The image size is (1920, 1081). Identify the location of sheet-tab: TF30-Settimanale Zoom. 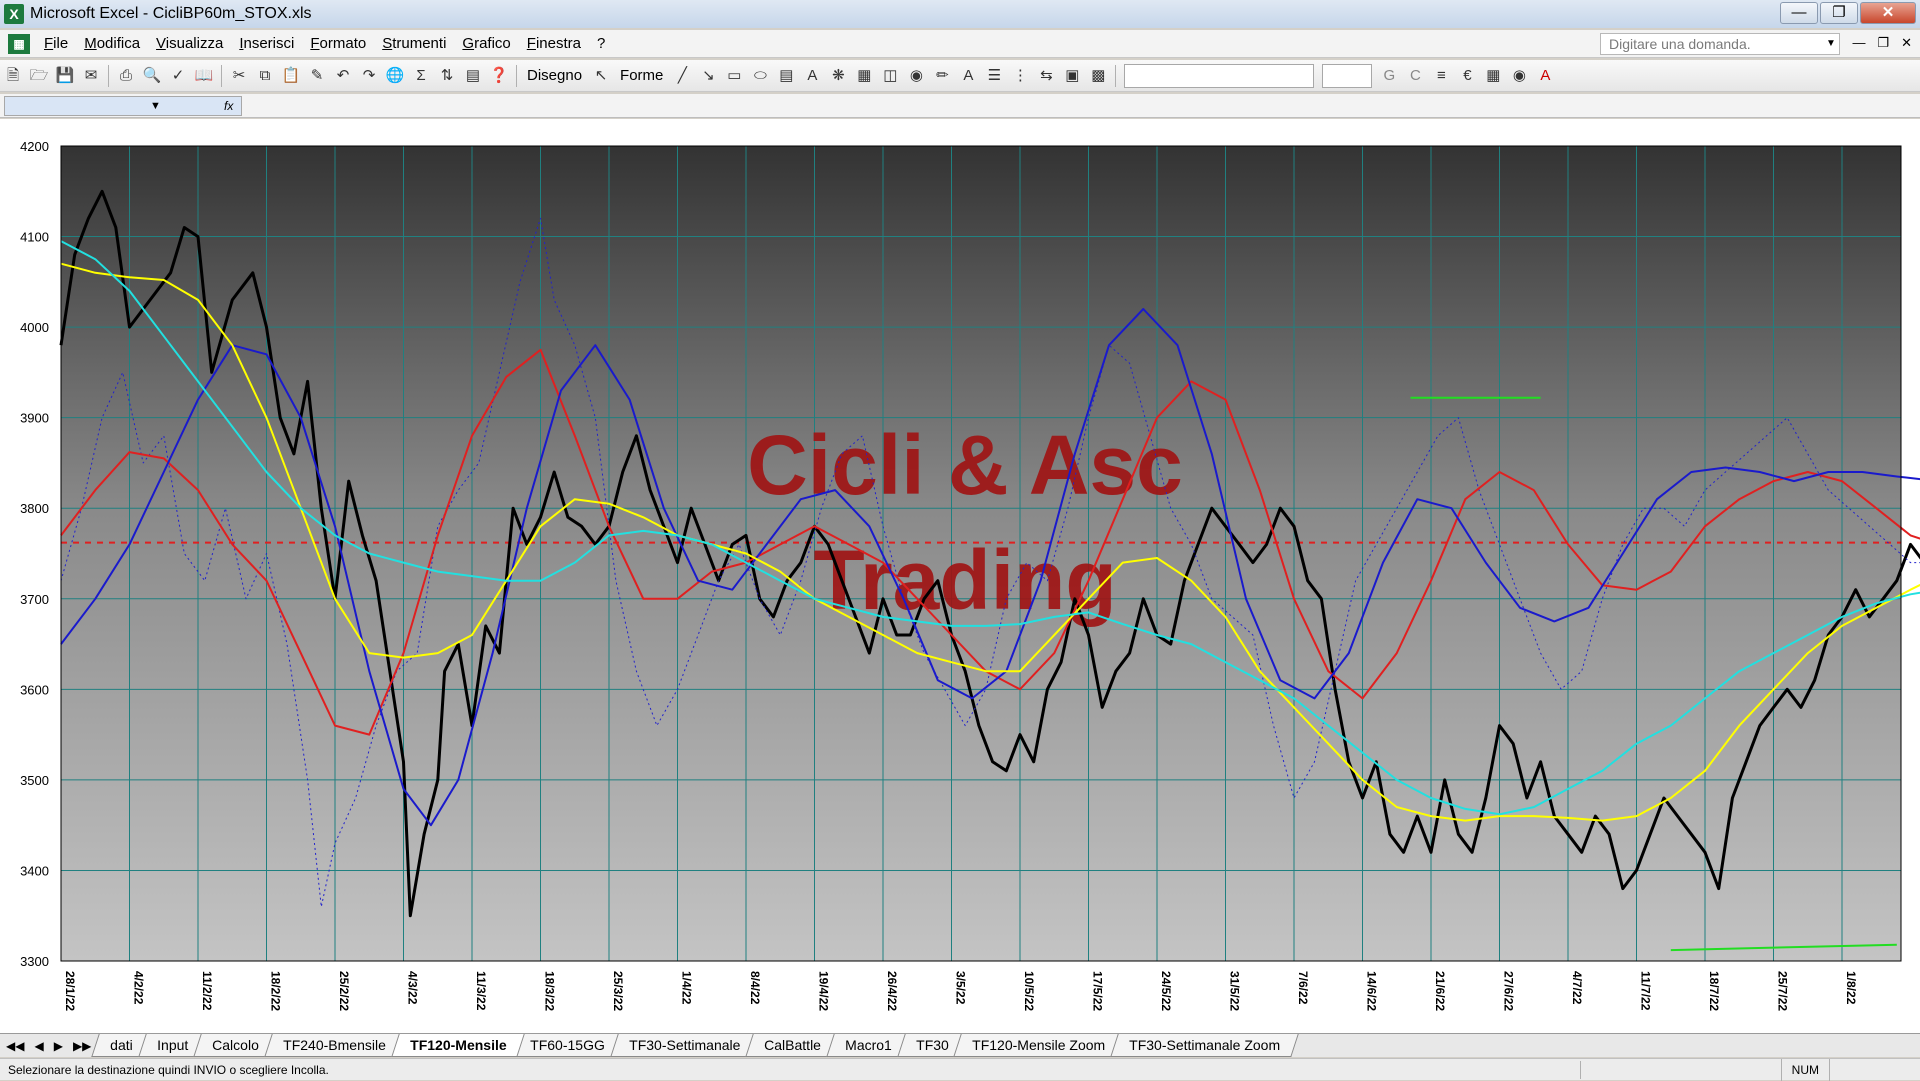
(1204, 1045).